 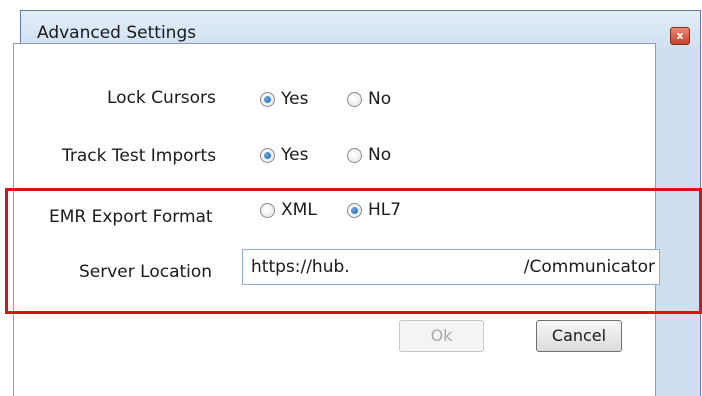 I want to click on emr-export-format-xml-label: XML, so click(x=299, y=210).